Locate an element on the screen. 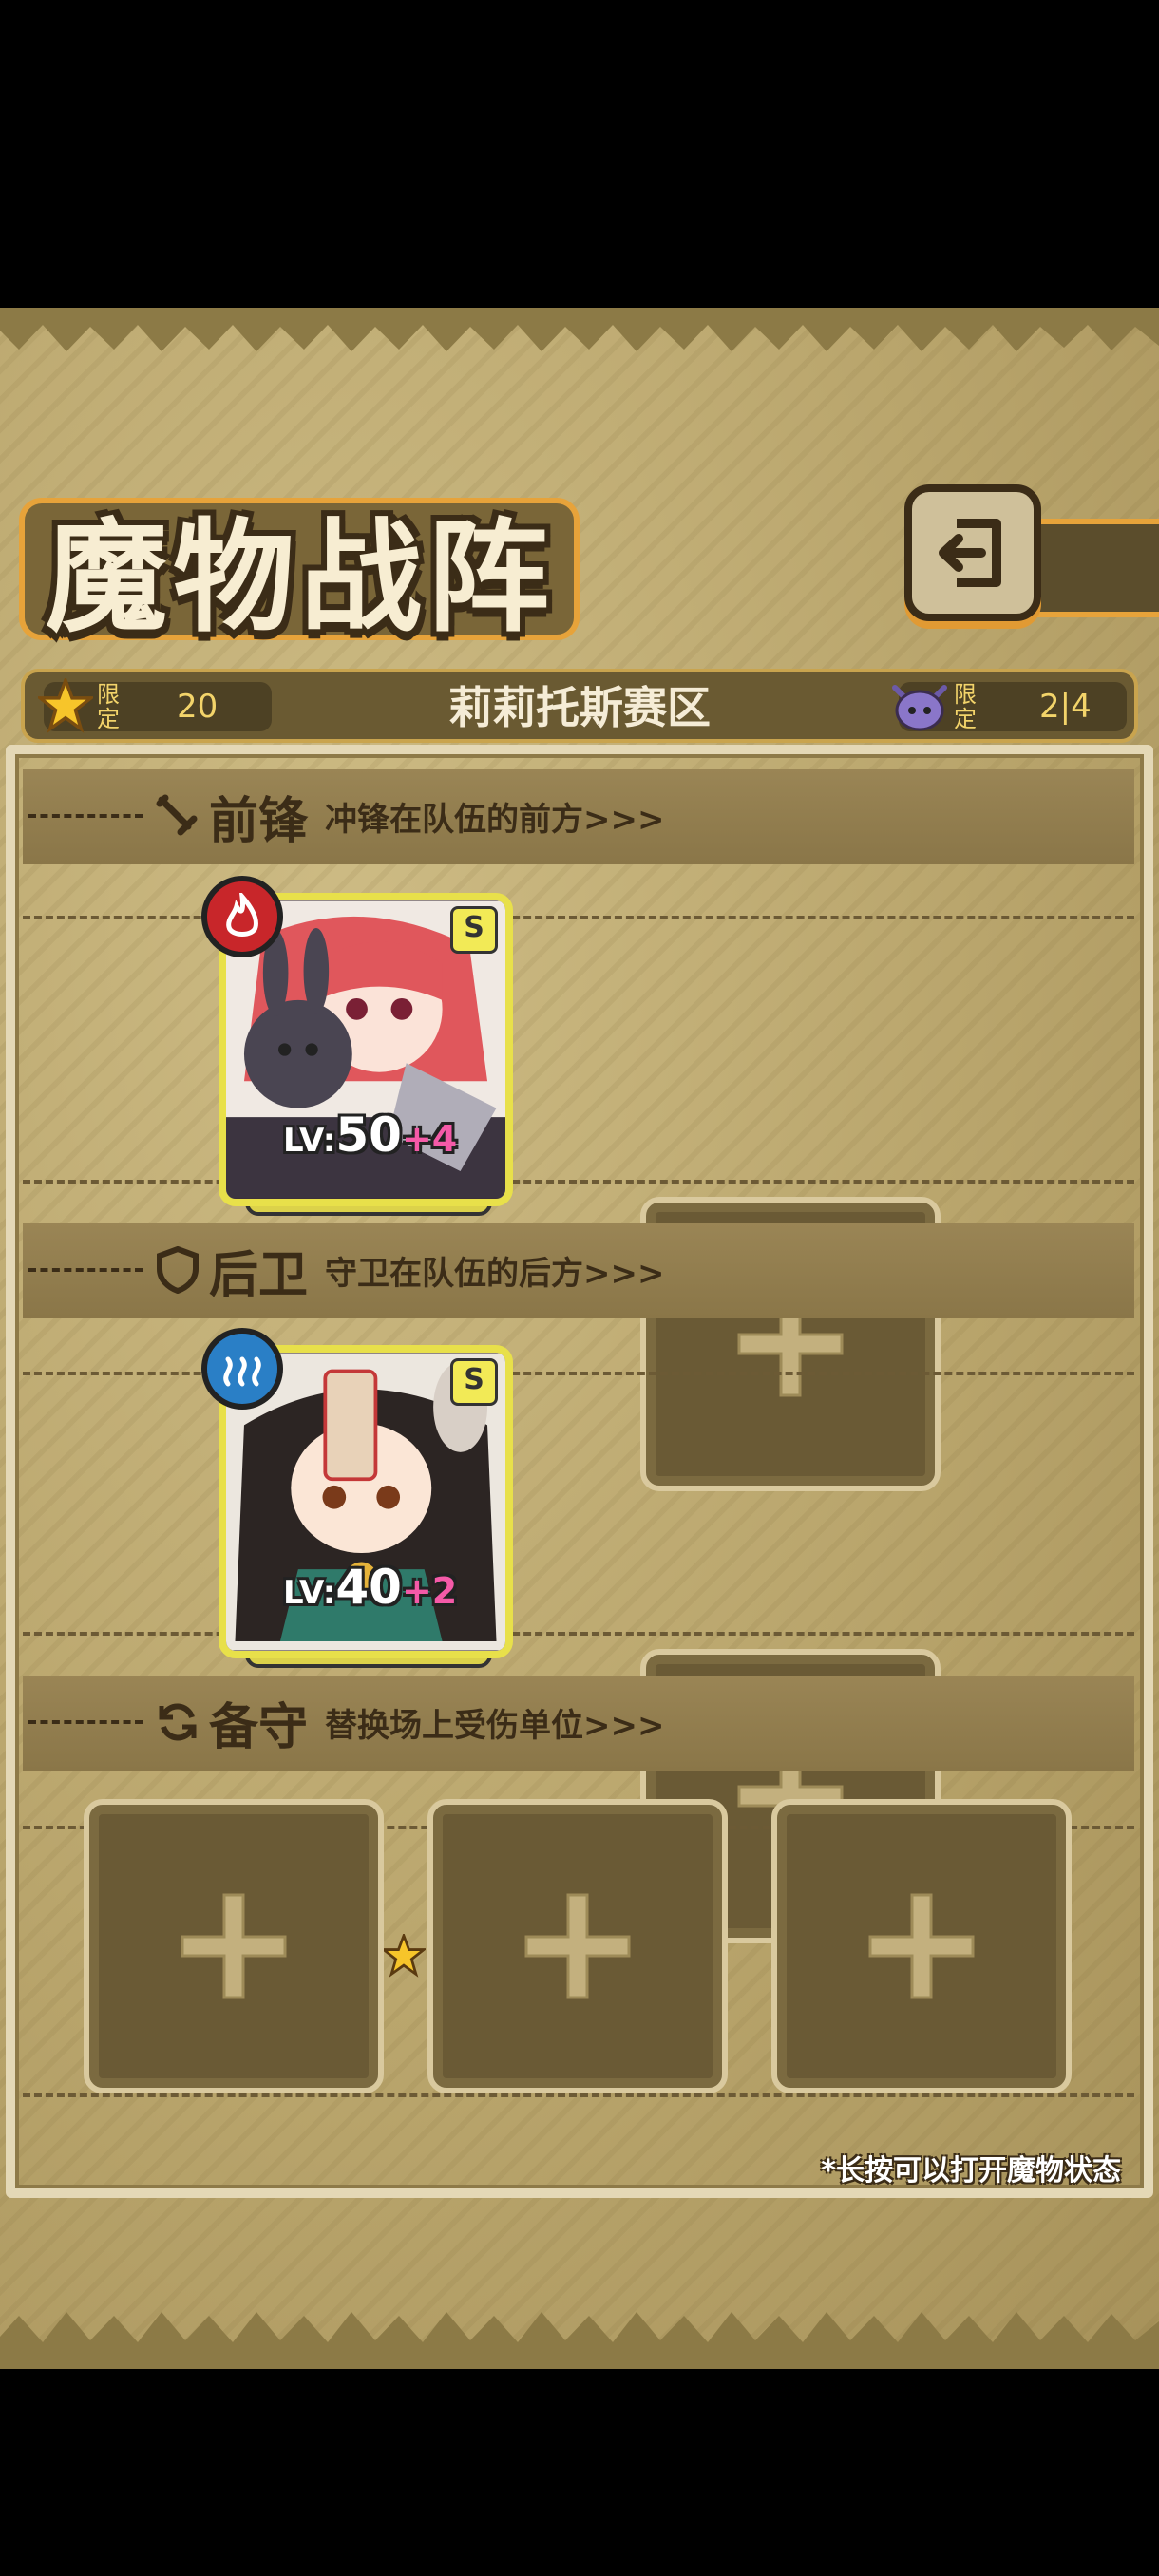 The image size is (1159, 2576). rearguard-header: 后卫 守卫在队伍的后方>>> is located at coordinates (346, 1270).